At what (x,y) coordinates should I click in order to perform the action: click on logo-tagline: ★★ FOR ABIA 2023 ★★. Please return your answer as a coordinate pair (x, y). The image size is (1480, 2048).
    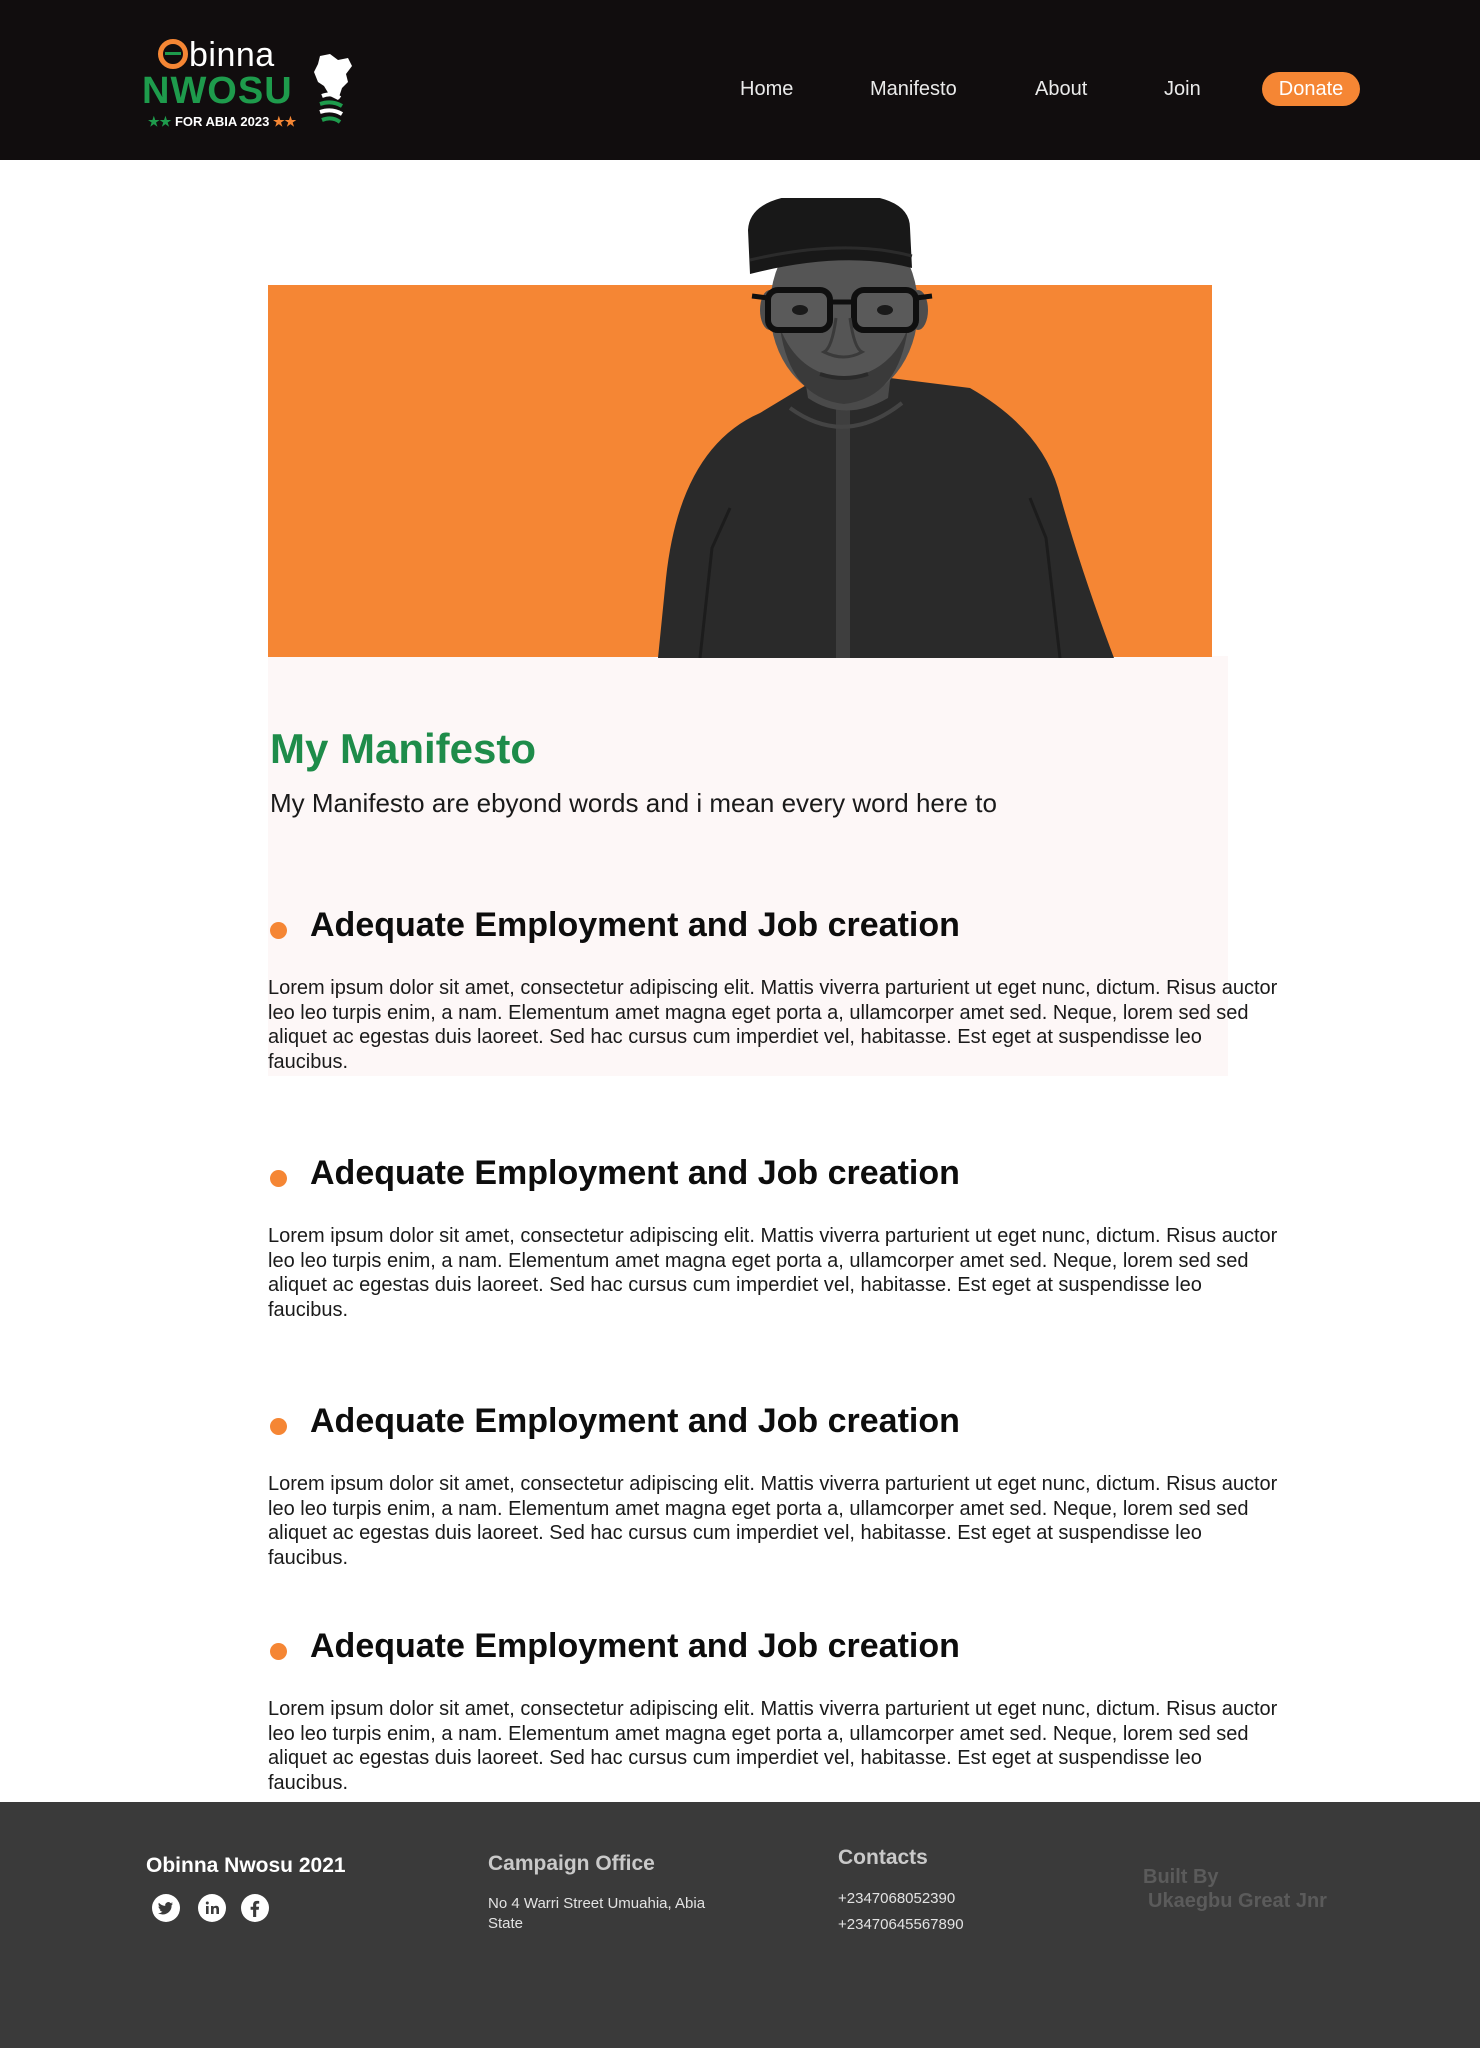
    Looking at the image, I should click on (222, 121).